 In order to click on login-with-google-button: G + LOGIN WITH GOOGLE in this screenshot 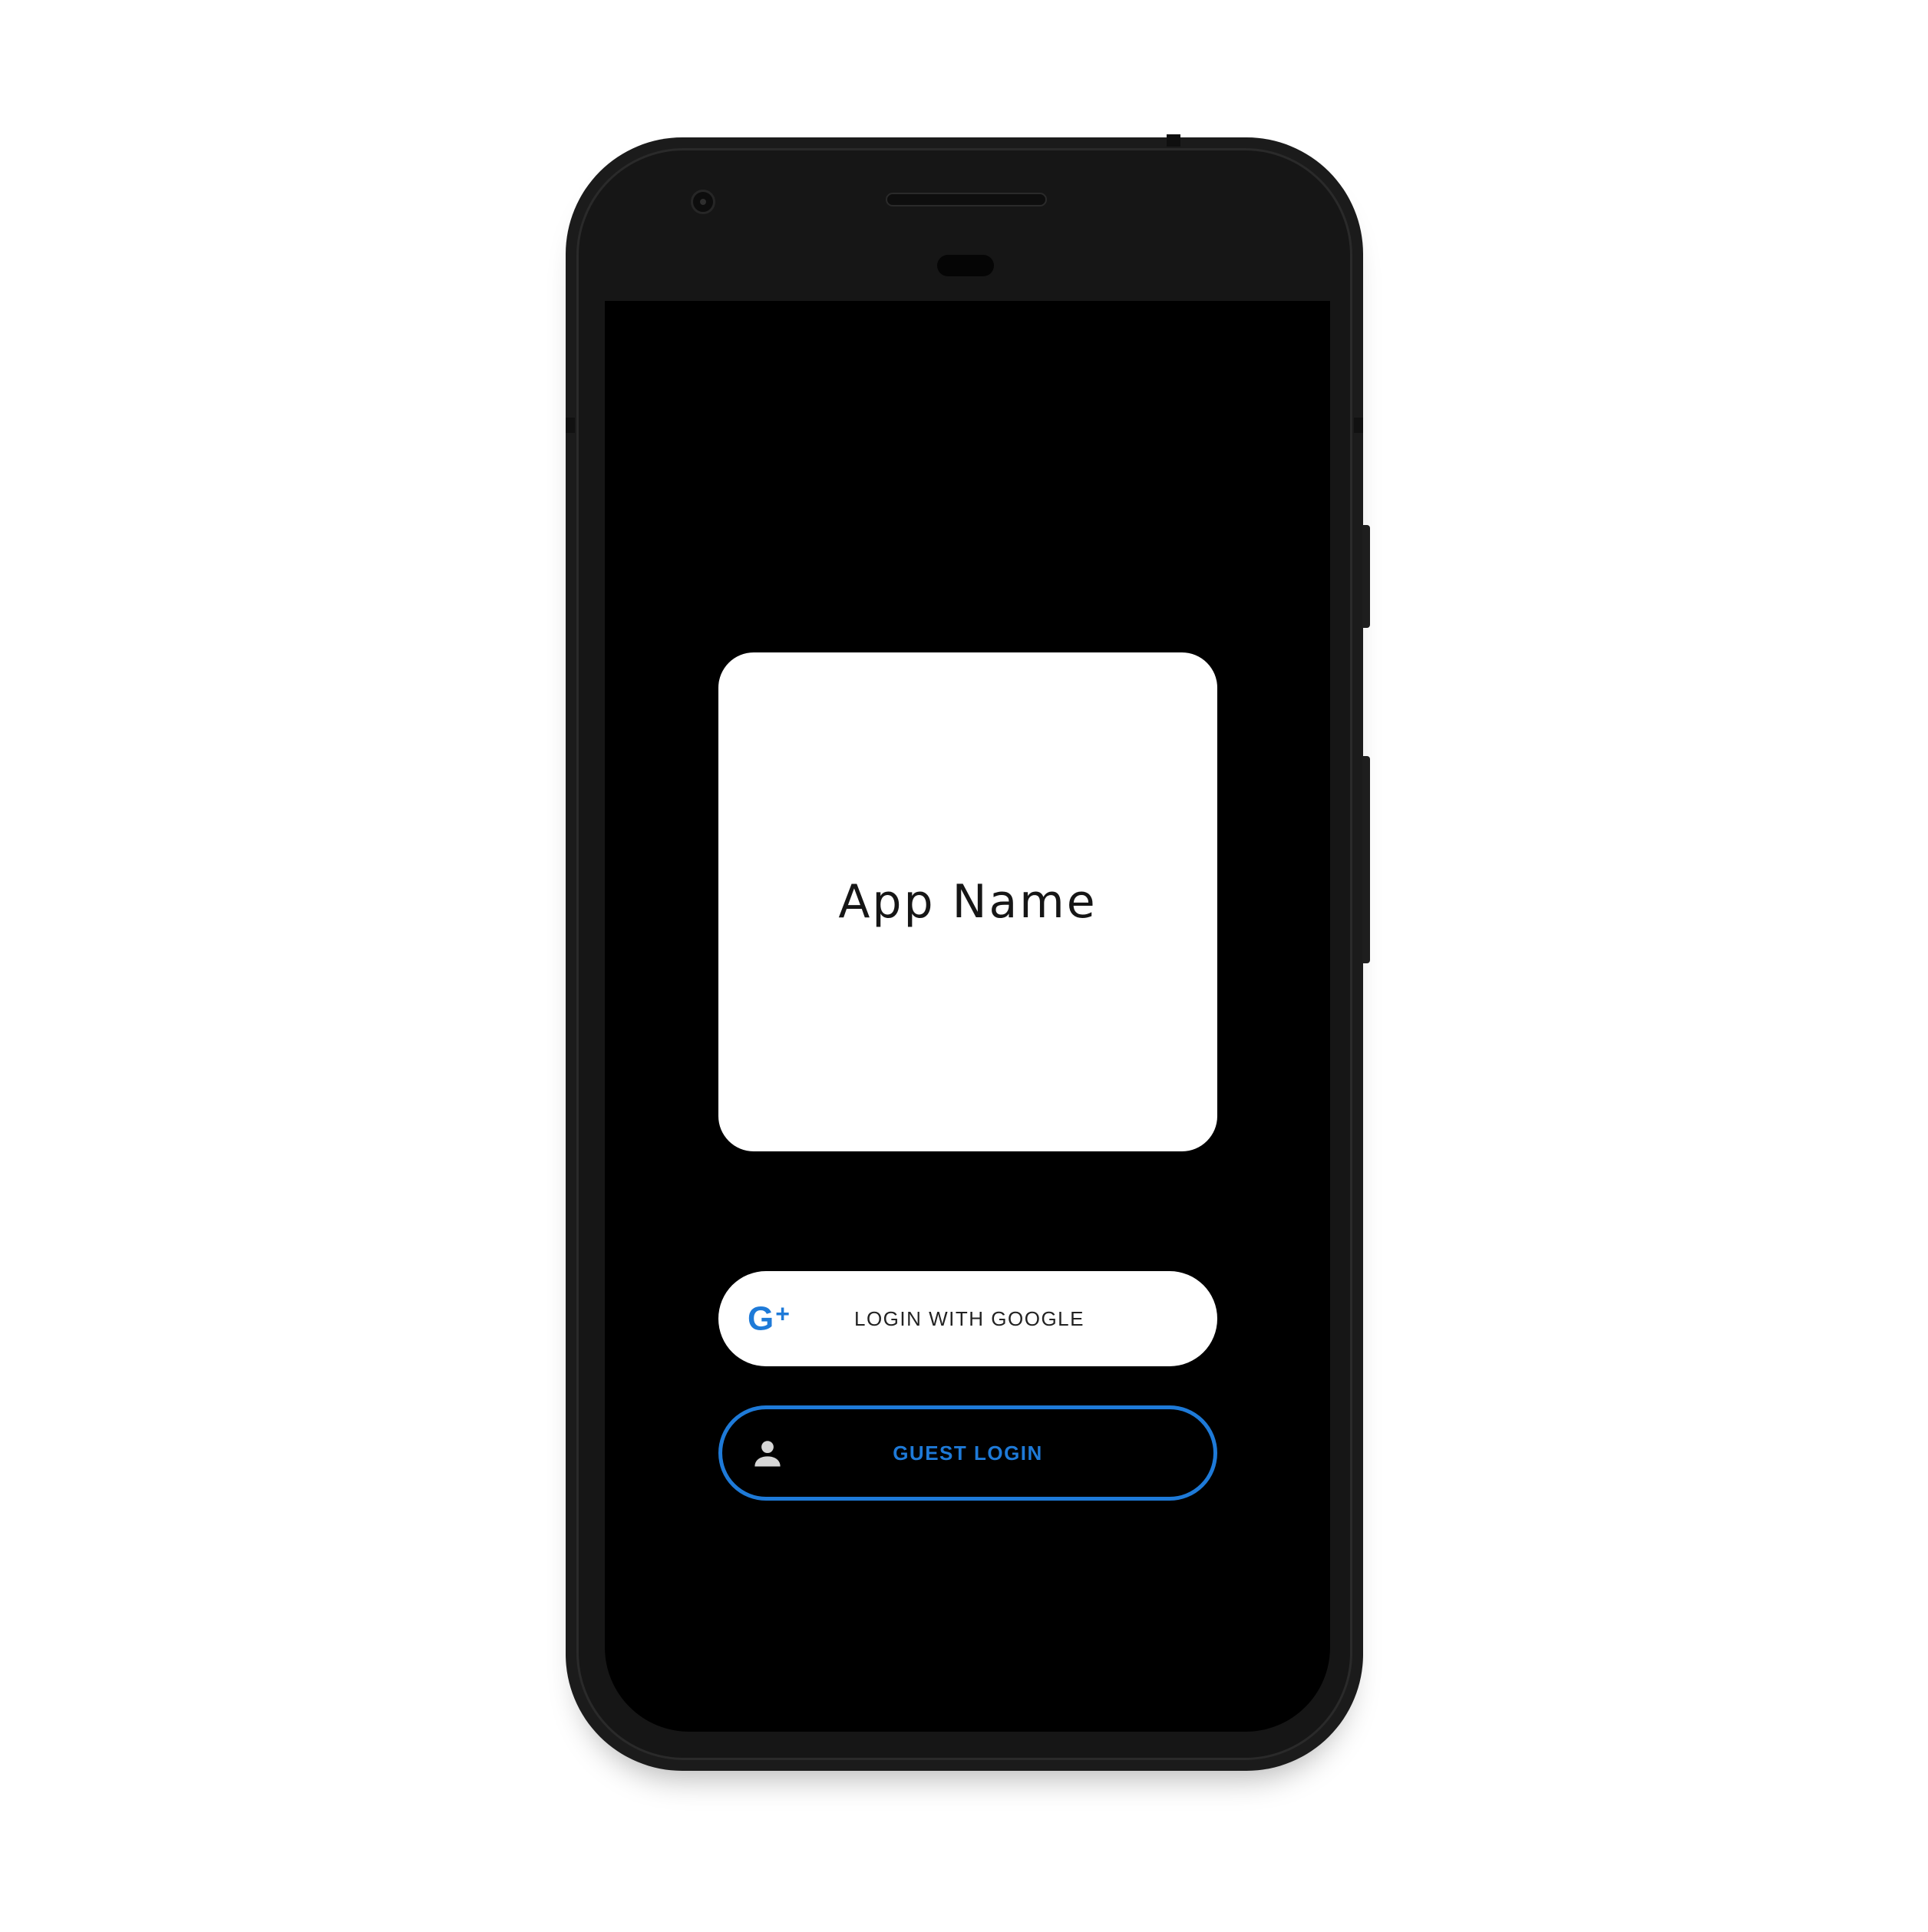, I will do `click(967, 1318)`.